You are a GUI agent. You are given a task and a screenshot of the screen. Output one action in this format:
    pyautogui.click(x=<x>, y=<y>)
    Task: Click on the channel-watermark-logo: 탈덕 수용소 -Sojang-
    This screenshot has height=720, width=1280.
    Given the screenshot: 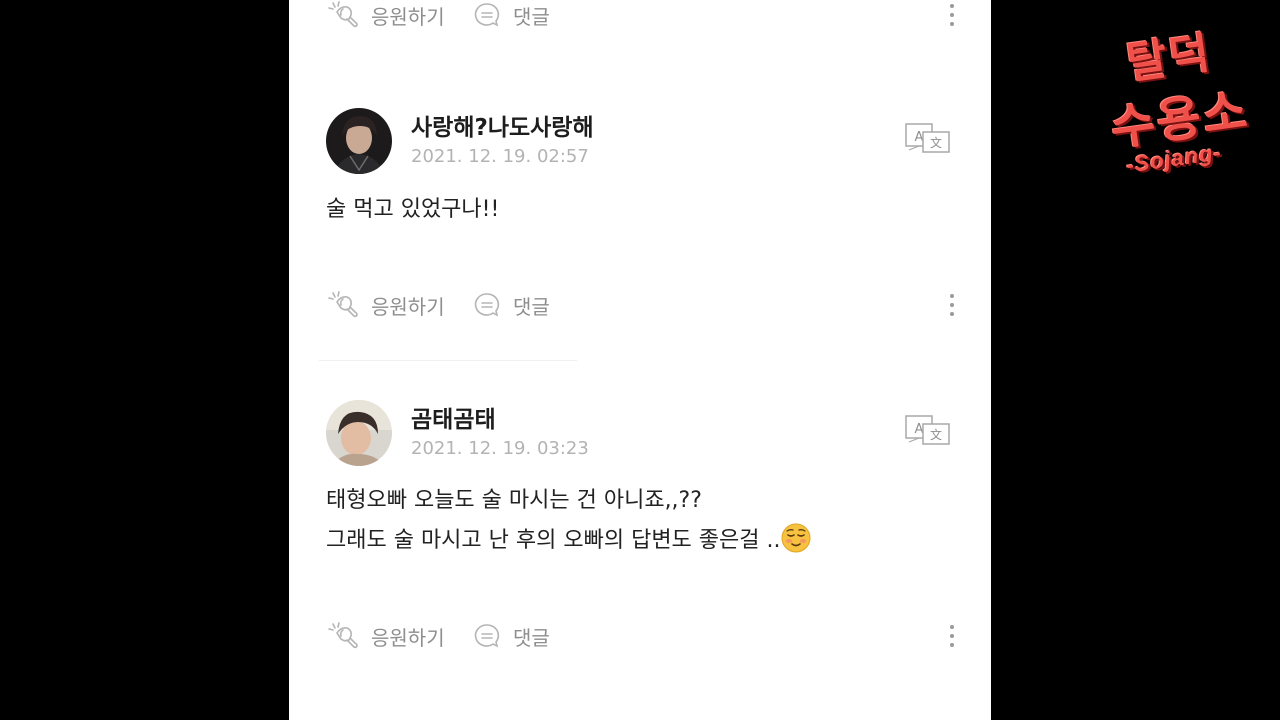 What is the action you would take?
    pyautogui.click(x=1182, y=107)
    